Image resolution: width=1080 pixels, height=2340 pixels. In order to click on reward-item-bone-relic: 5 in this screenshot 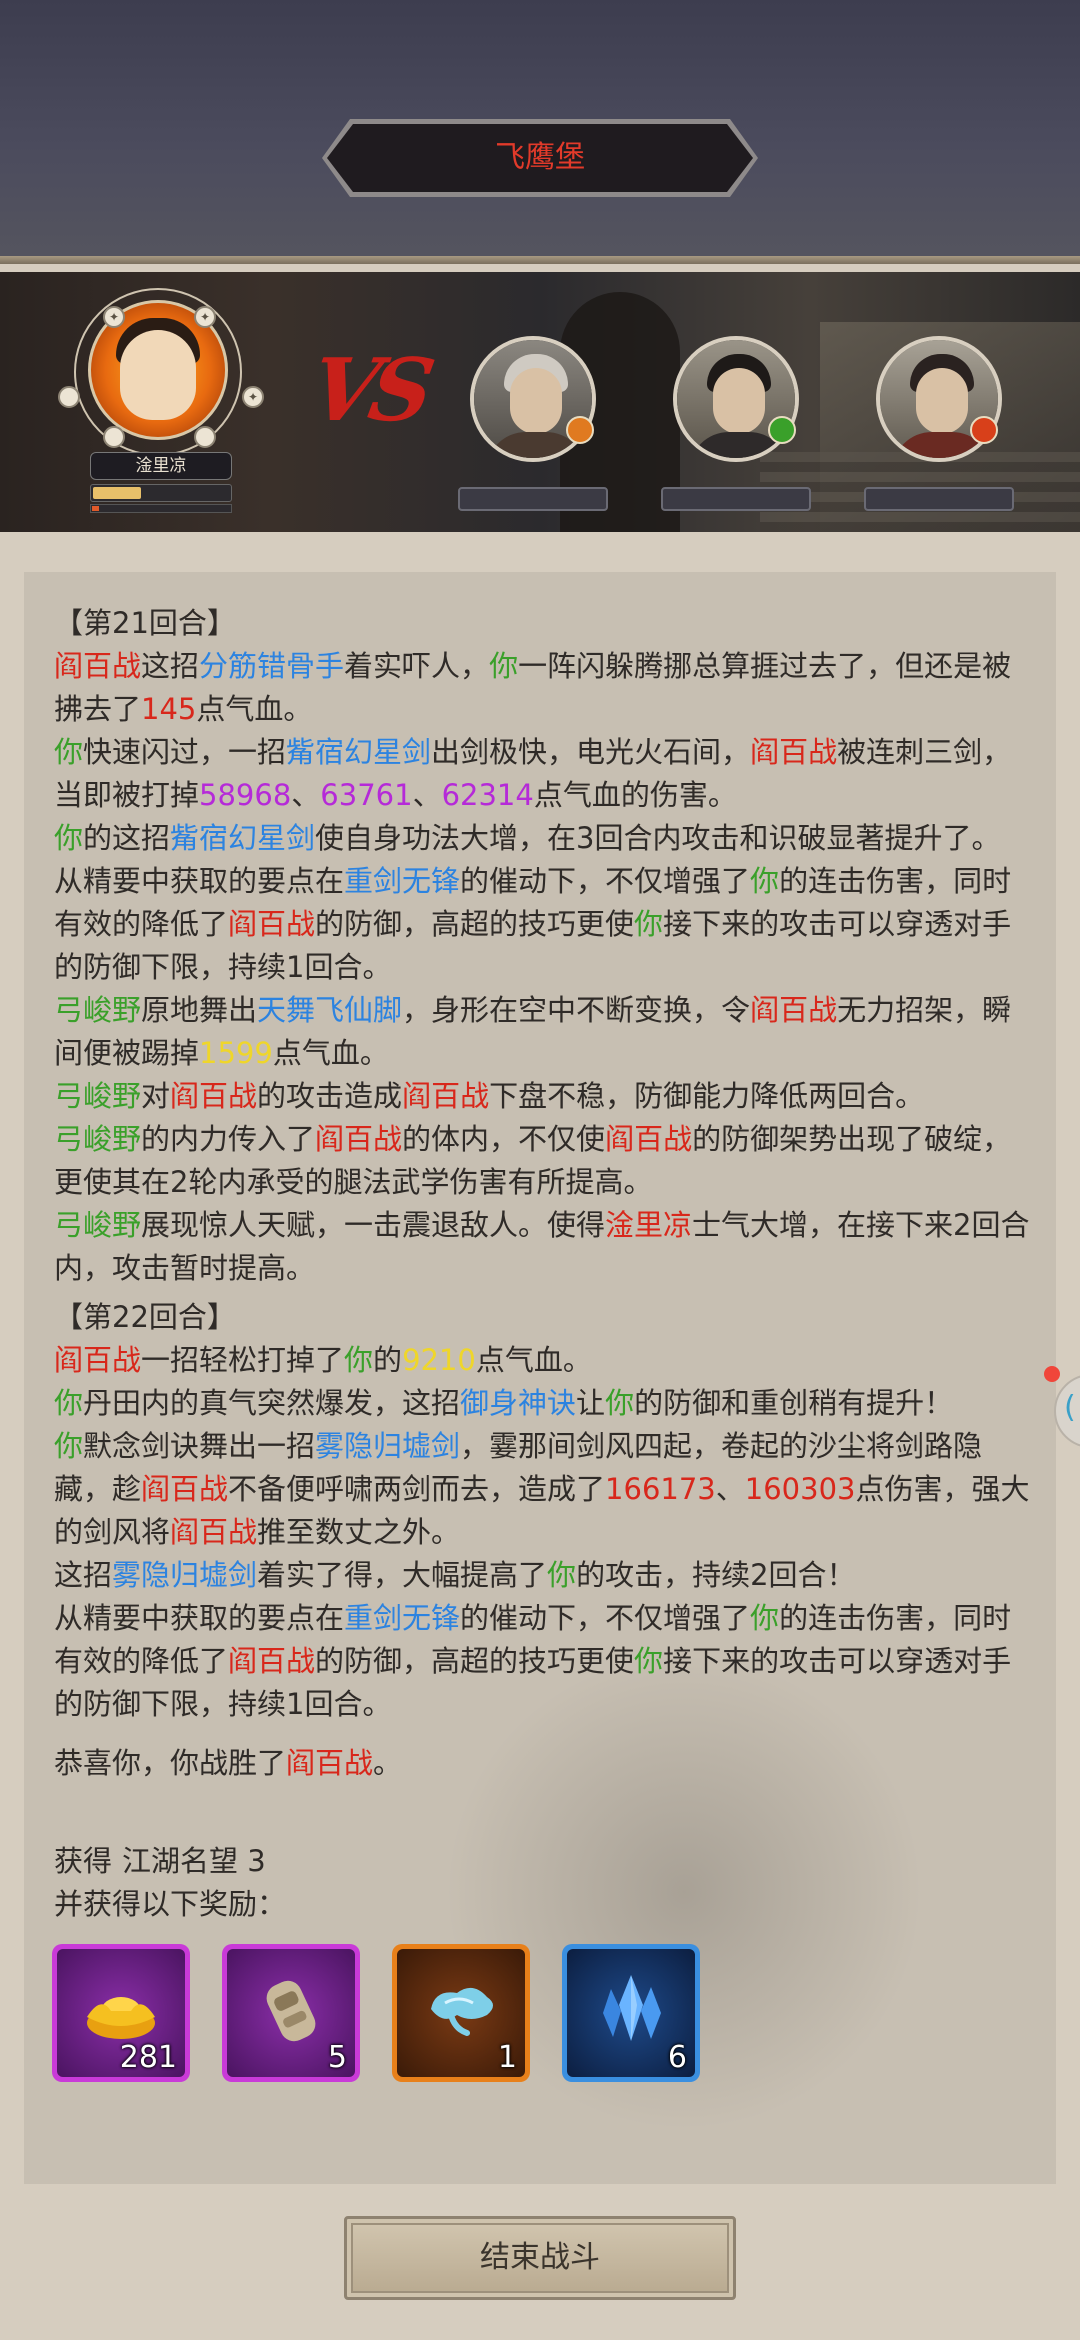, I will do `click(291, 2013)`.